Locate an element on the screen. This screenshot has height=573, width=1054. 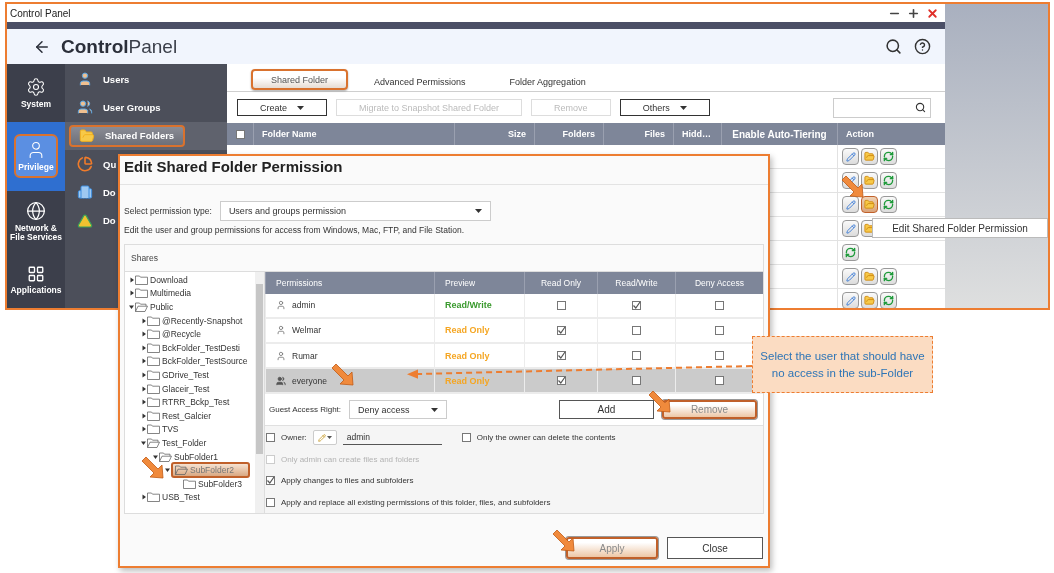
tree-item: @Recycle is located at coordinates (174, 334).